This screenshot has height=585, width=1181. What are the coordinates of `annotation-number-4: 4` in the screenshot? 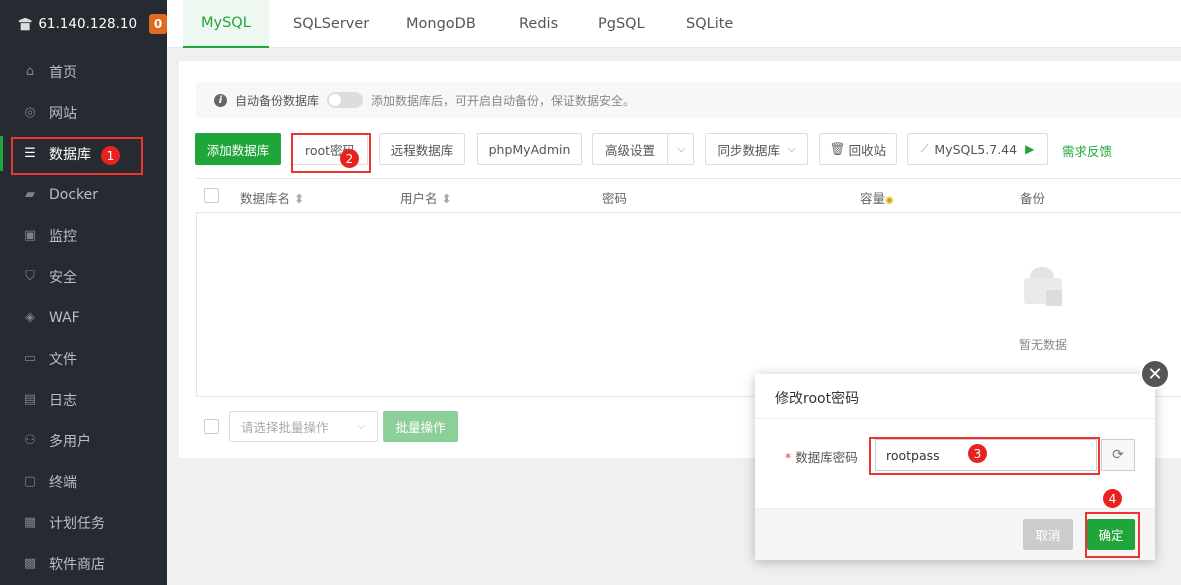 It's located at (1112, 498).